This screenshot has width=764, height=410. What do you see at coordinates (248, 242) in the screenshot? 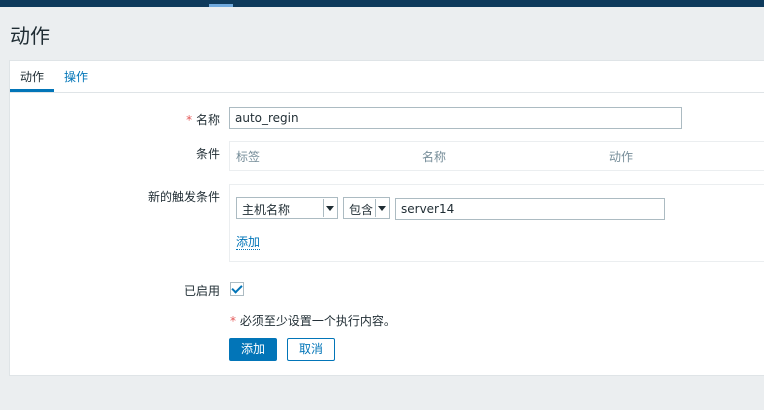
I see `add-condition-link: 添加` at bounding box center [248, 242].